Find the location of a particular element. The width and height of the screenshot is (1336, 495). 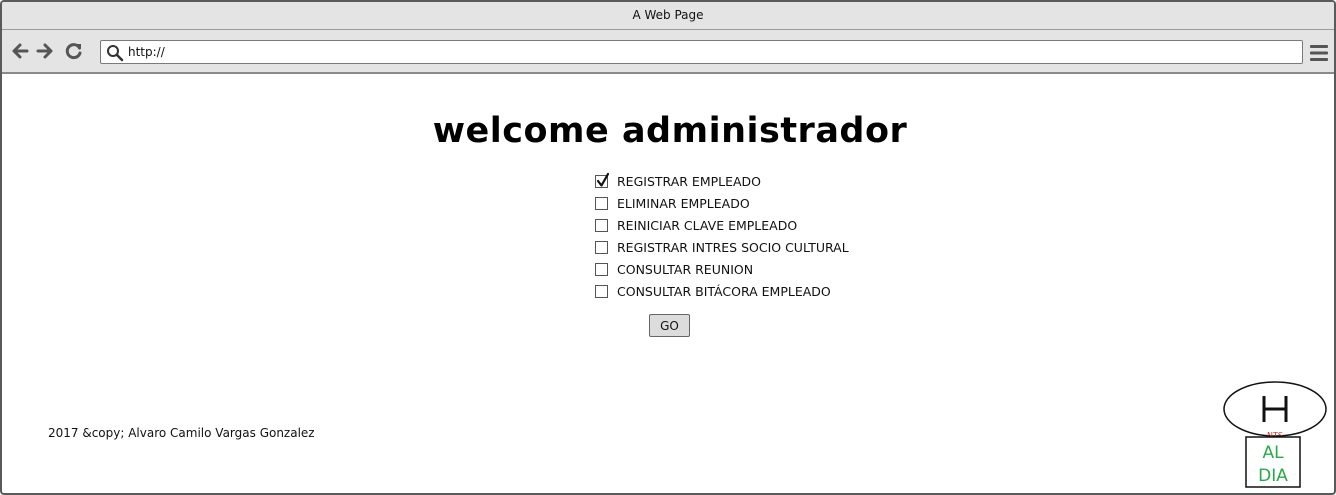

option-registrar-empleado: REGISTRAR EMPLEADO is located at coordinates (722, 181).